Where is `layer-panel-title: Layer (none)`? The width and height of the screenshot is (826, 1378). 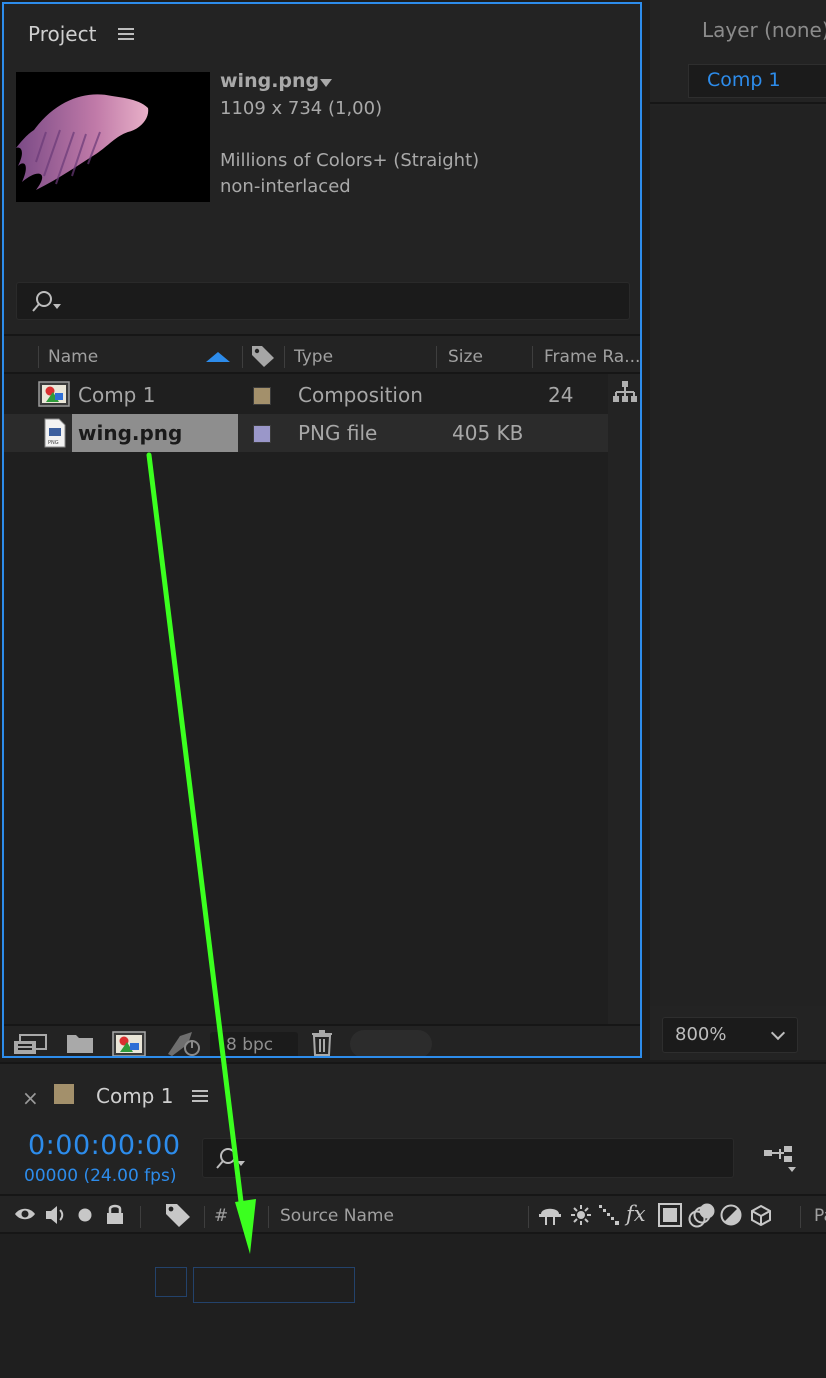
layer-panel-title: Layer (none) is located at coordinates (764, 30).